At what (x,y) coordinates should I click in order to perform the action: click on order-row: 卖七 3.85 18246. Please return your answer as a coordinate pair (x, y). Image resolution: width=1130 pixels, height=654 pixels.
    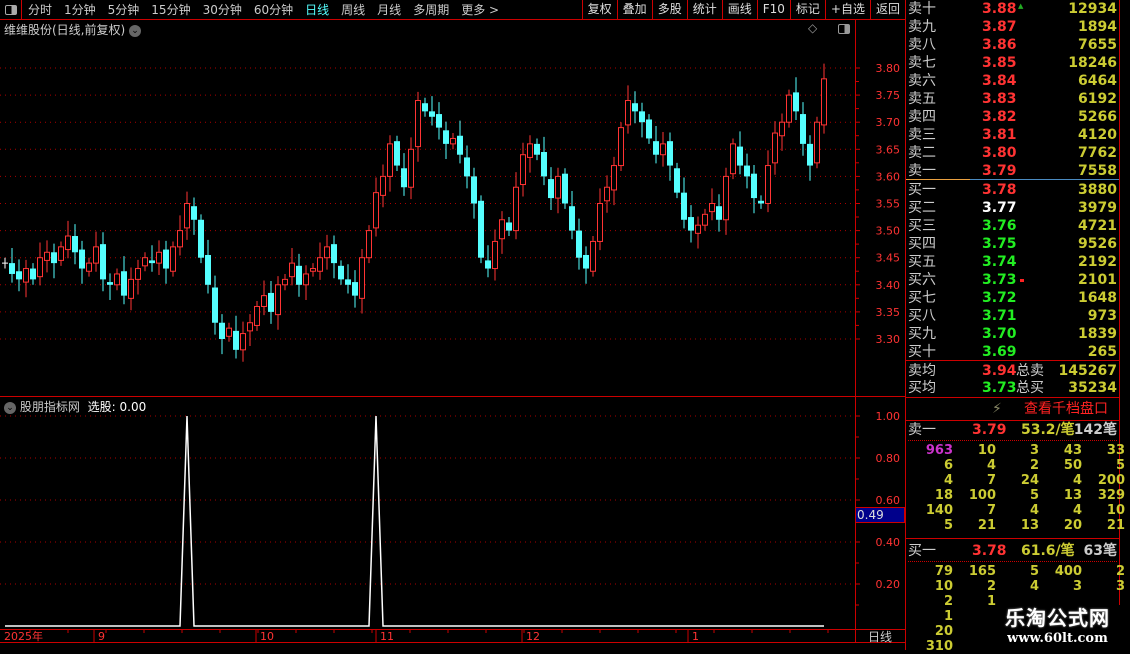
    Looking at the image, I should click on (1012, 63).